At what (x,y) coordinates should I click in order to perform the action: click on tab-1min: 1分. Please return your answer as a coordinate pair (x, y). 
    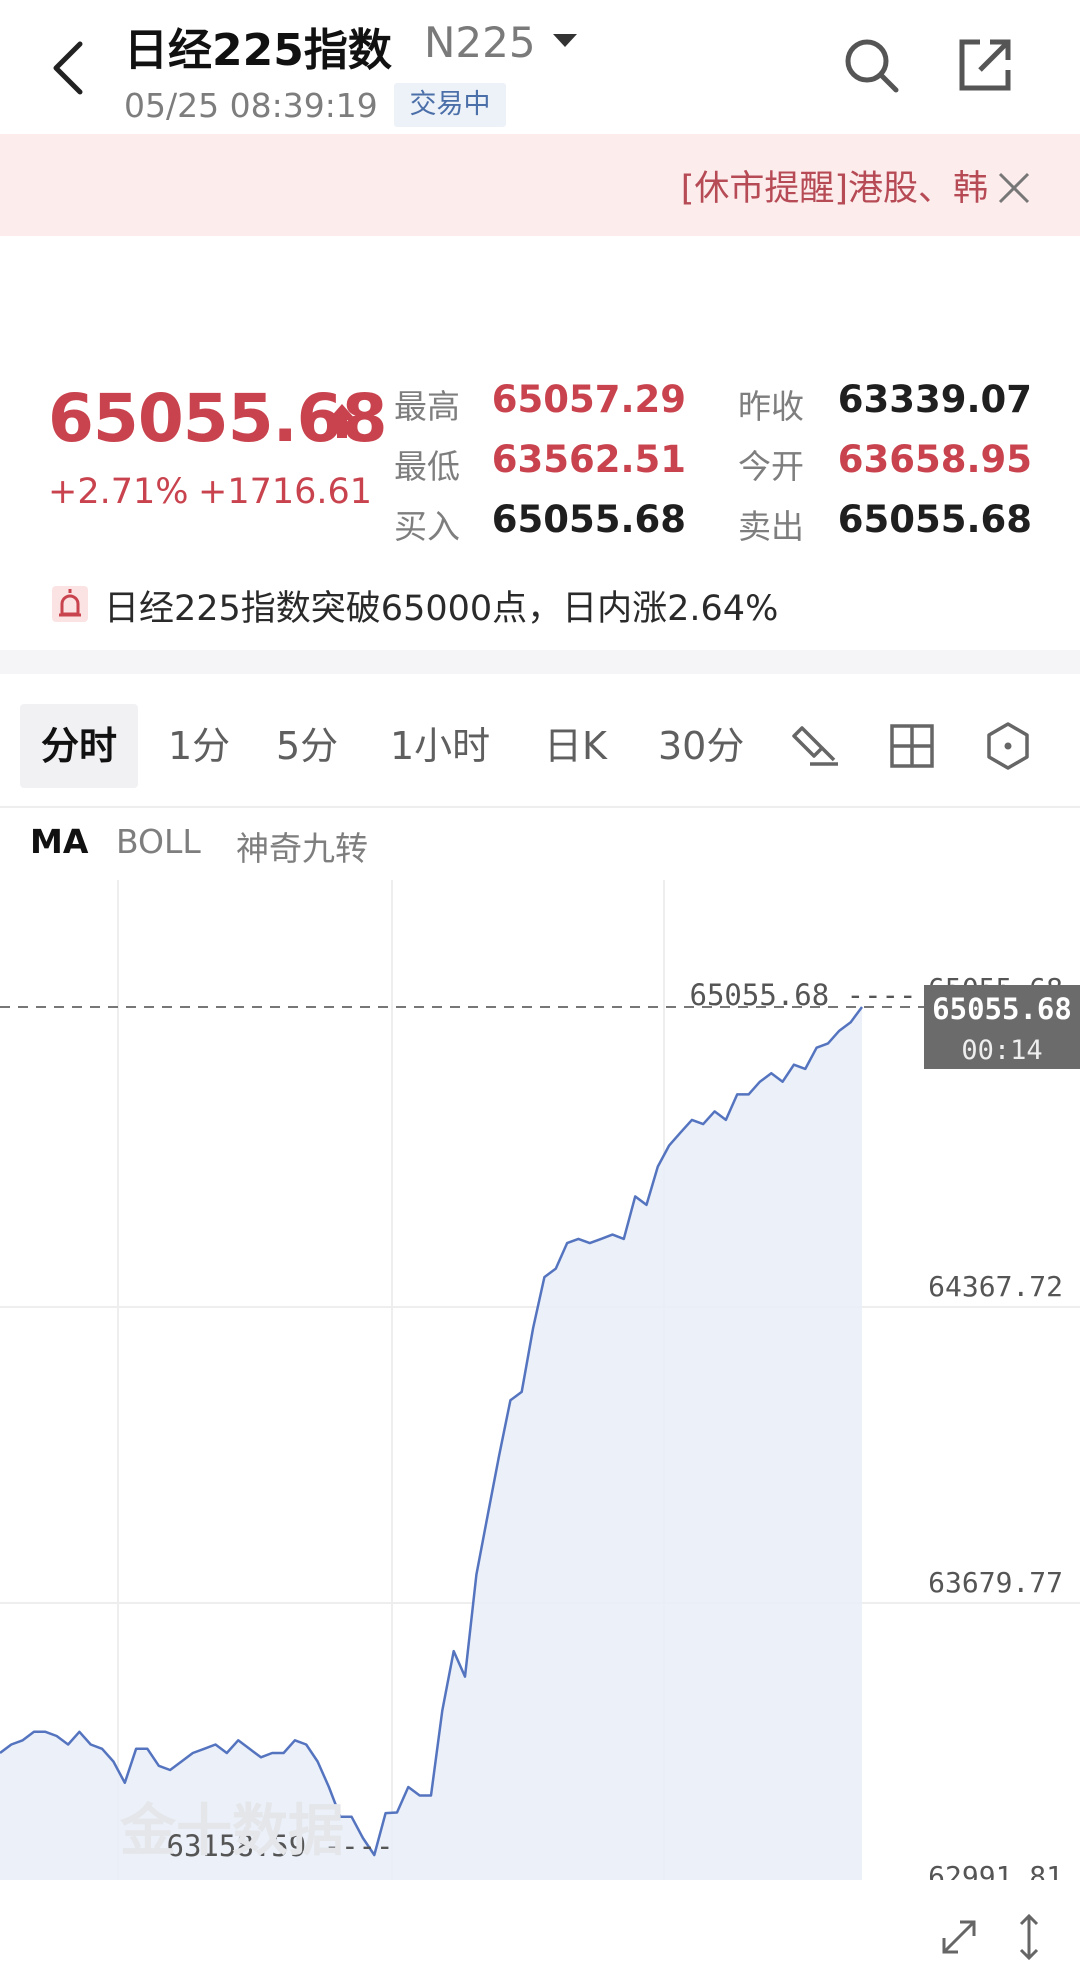
    Looking at the image, I should click on (199, 746).